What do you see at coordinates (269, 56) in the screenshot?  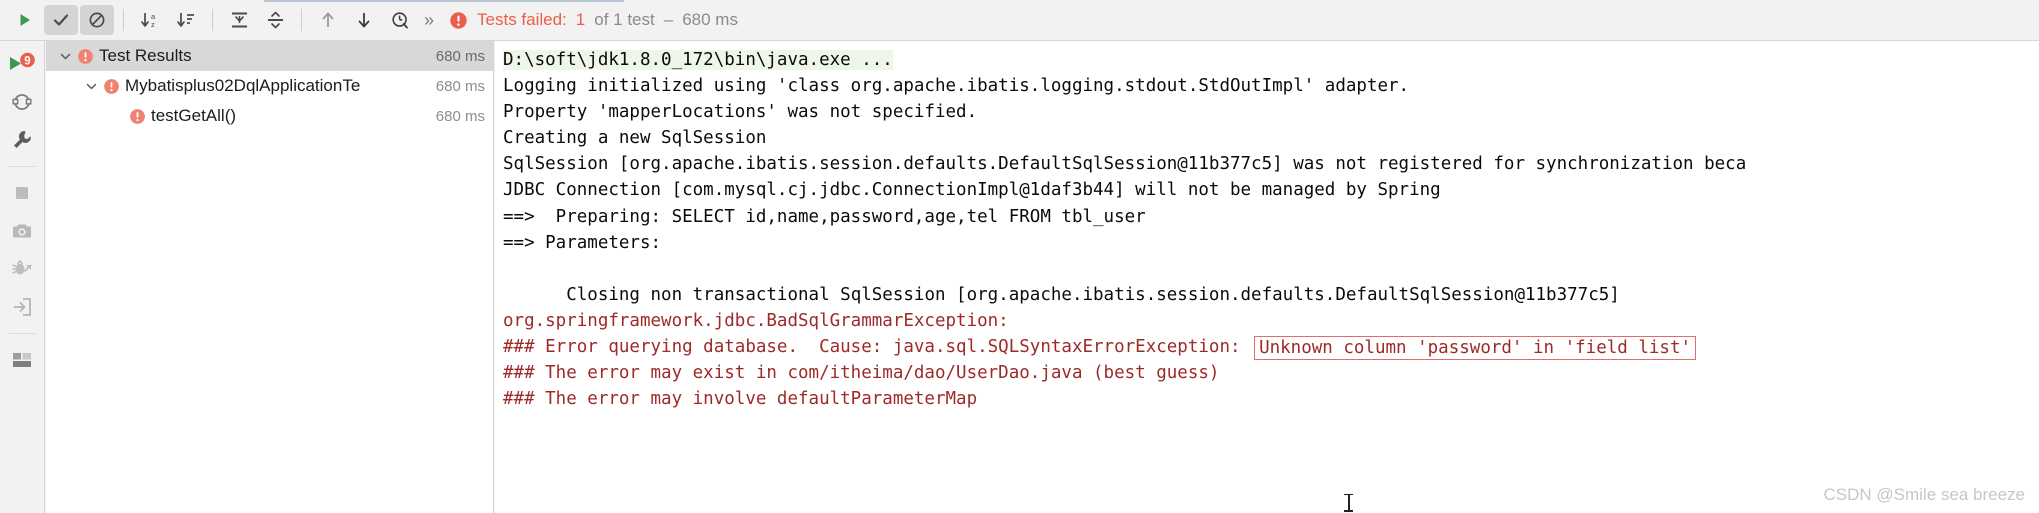 I see `tree-row-test-results: Test Results 680 ms` at bounding box center [269, 56].